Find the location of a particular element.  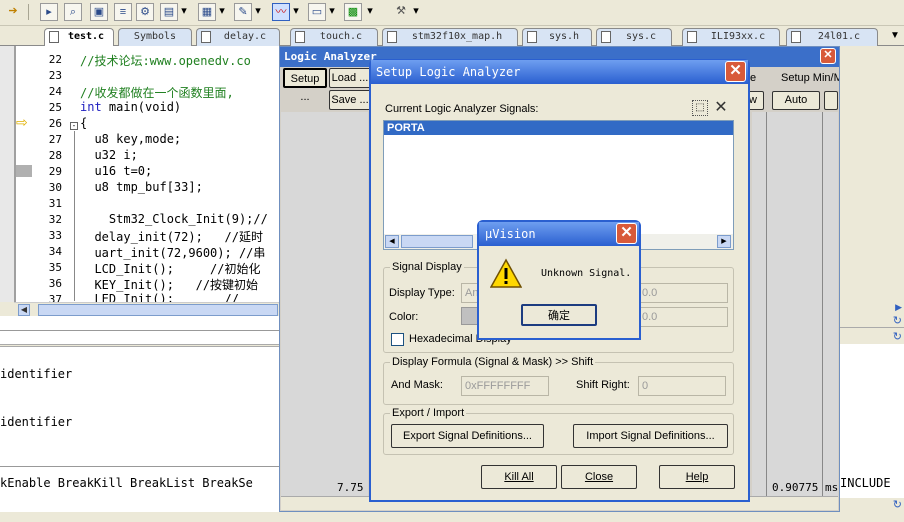

view-icon: ▣ is located at coordinates (99, 12).